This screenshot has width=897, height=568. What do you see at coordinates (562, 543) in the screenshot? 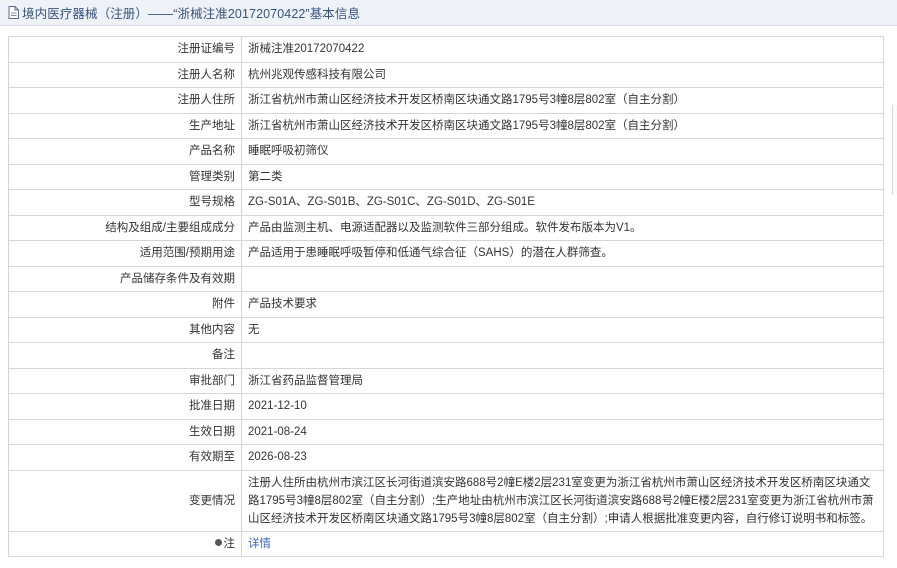
I see `note-value-cell: 详情` at bounding box center [562, 543].